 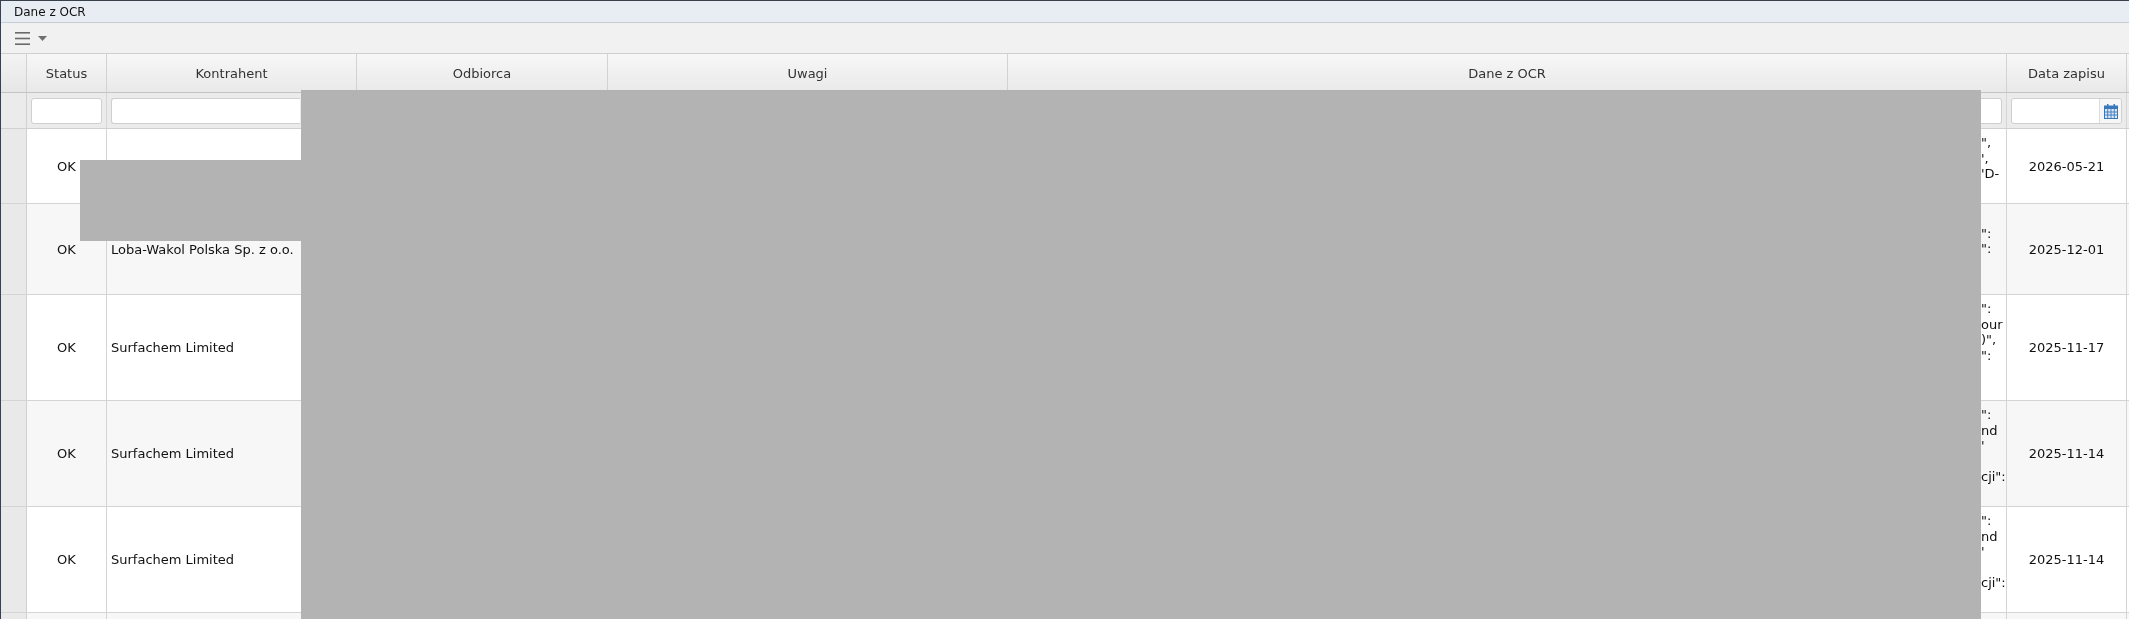 What do you see at coordinates (1987, 241) in the screenshot?
I see `ocr-text: ": ":` at bounding box center [1987, 241].